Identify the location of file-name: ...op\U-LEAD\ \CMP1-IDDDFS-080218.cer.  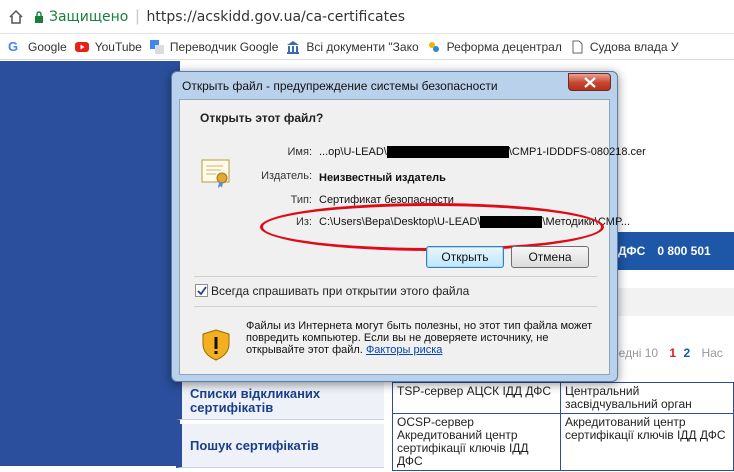
(482, 152).